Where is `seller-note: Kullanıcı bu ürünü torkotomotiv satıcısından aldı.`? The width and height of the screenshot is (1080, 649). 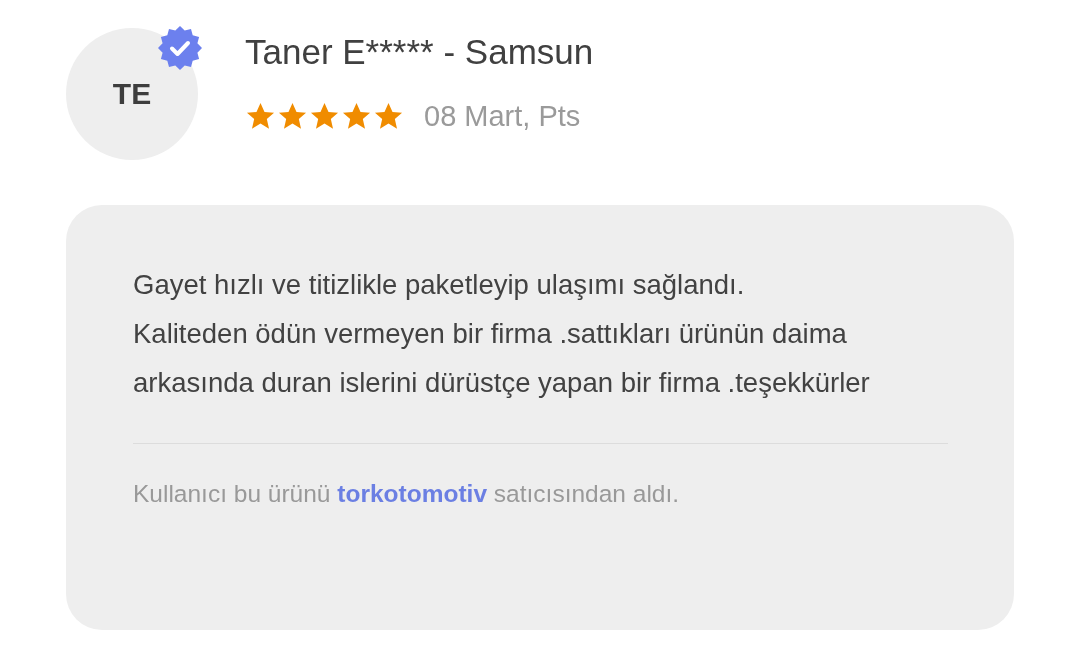 seller-note: Kullanıcı bu ürünü torkotomotiv satıcısından aldı. is located at coordinates (407, 494).